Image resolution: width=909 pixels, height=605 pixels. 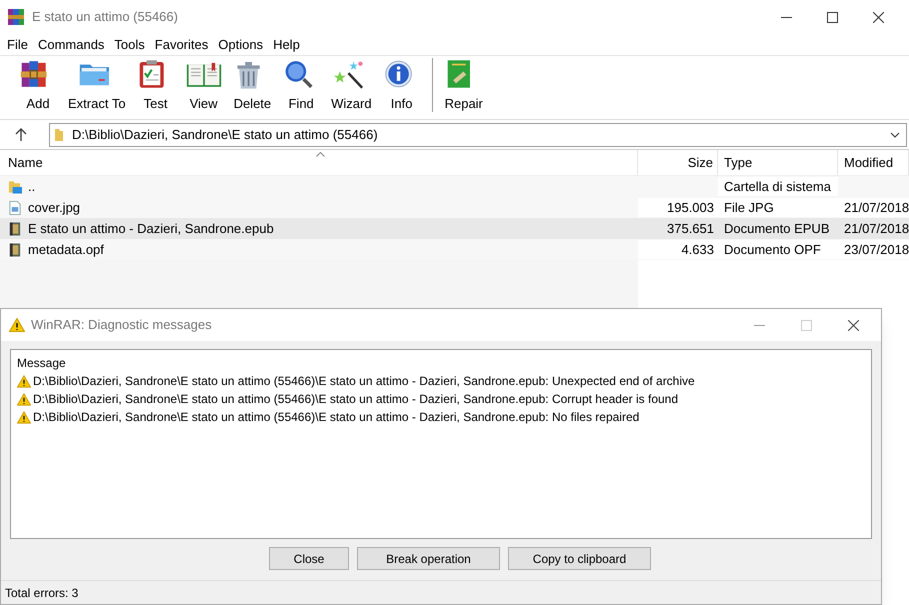 I want to click on file-name: cover.jpg, so click(x=54, y=207).